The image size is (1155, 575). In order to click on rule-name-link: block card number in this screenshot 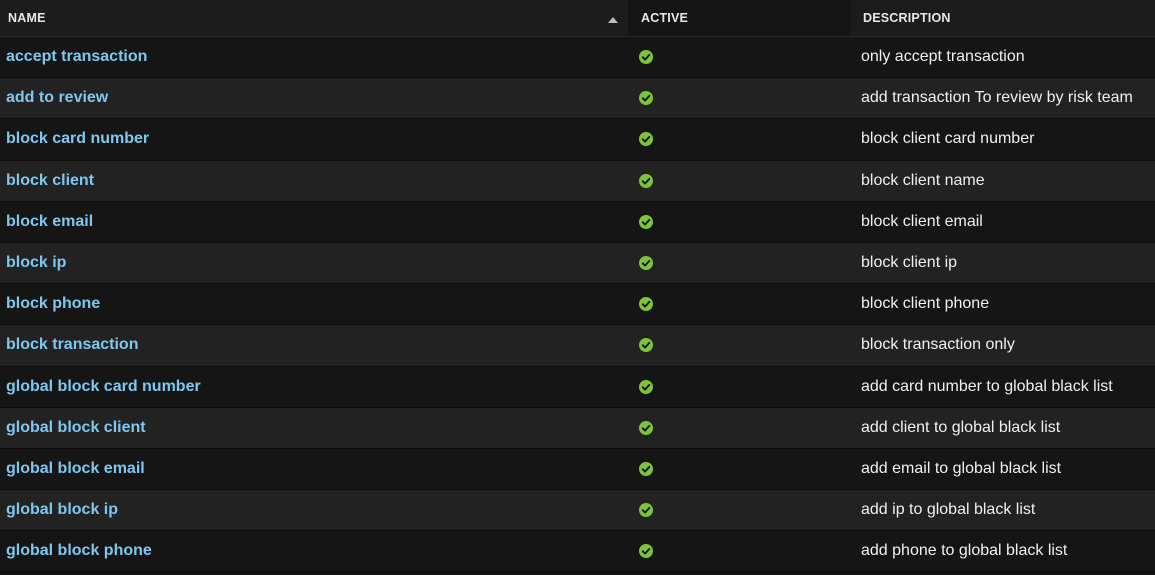, I will do `click(314, 139)`.